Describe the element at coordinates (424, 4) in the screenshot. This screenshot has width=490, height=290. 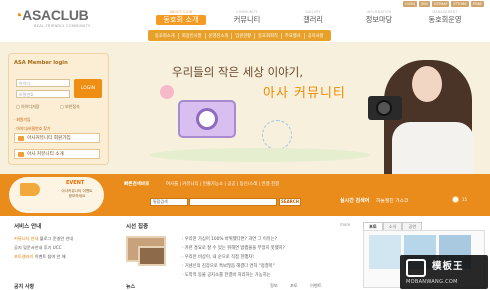
I see `util-link-join: JOIN` at that location.